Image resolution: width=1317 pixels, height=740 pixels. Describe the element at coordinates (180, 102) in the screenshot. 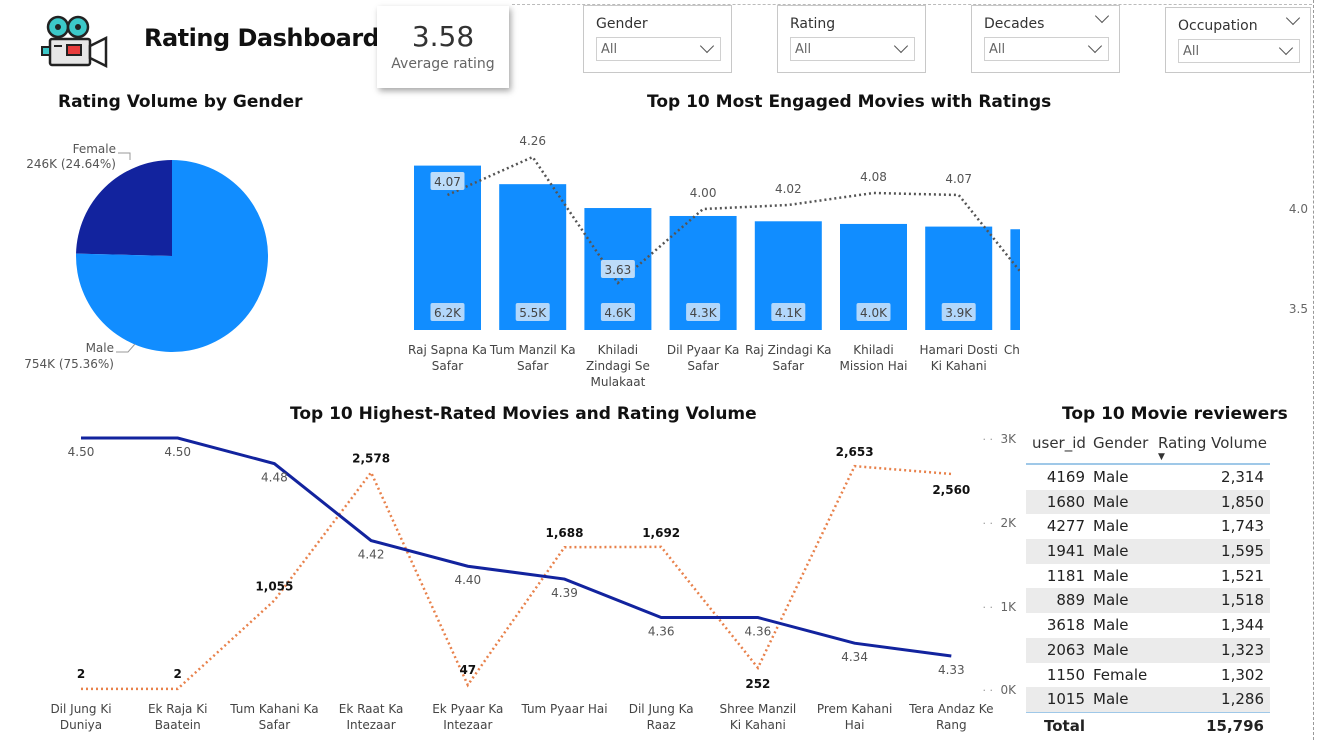

I see `gender-chart-title: Rating Volume by Gender` at that location.